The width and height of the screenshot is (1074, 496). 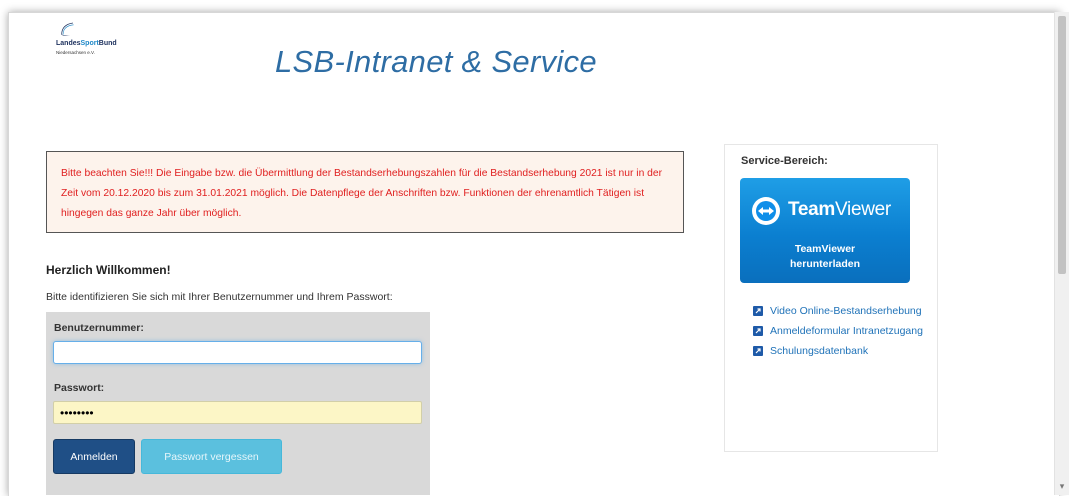 What do you see at coordinates (79, 388) in the screenshot?
I see `password-label: Passwort:` at bounding box center [79, 388].